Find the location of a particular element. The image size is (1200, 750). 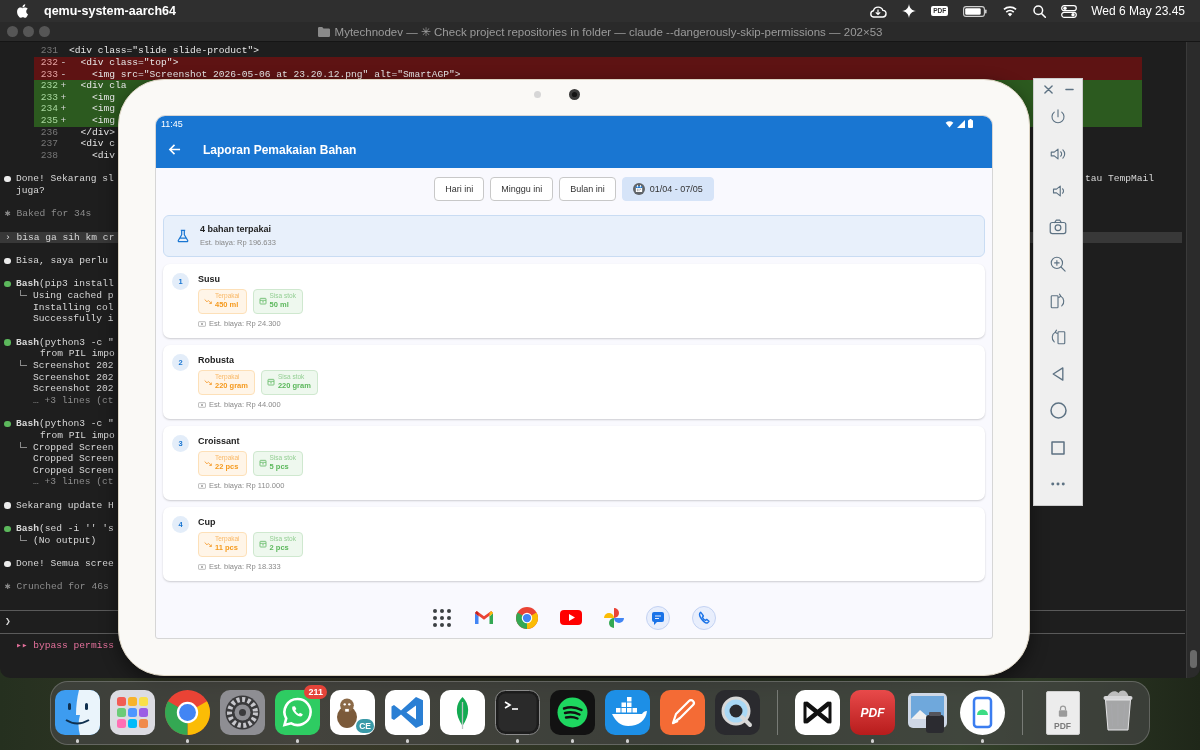

sensor-dot-icon is located at coordinates (537, 94).